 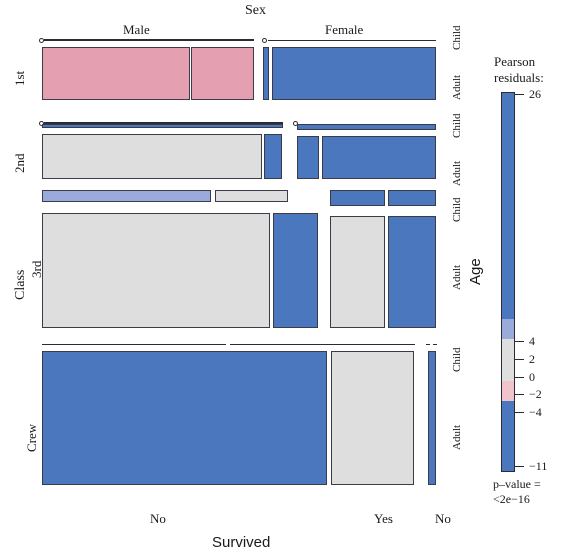 What do you see at coordinates (538, 466) in the screenshot?
I see `legend-tick-label: −11` at bounding box center [538, 466].